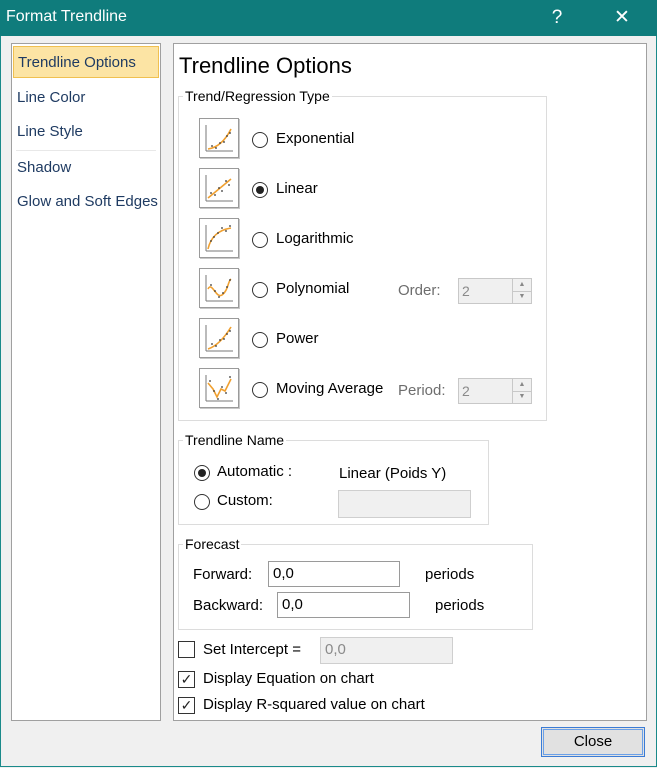  What do you see at coordinates (460, 605) in the screenshot?
I see `backward-periods-label: periods` at bounding box center [460, 605].